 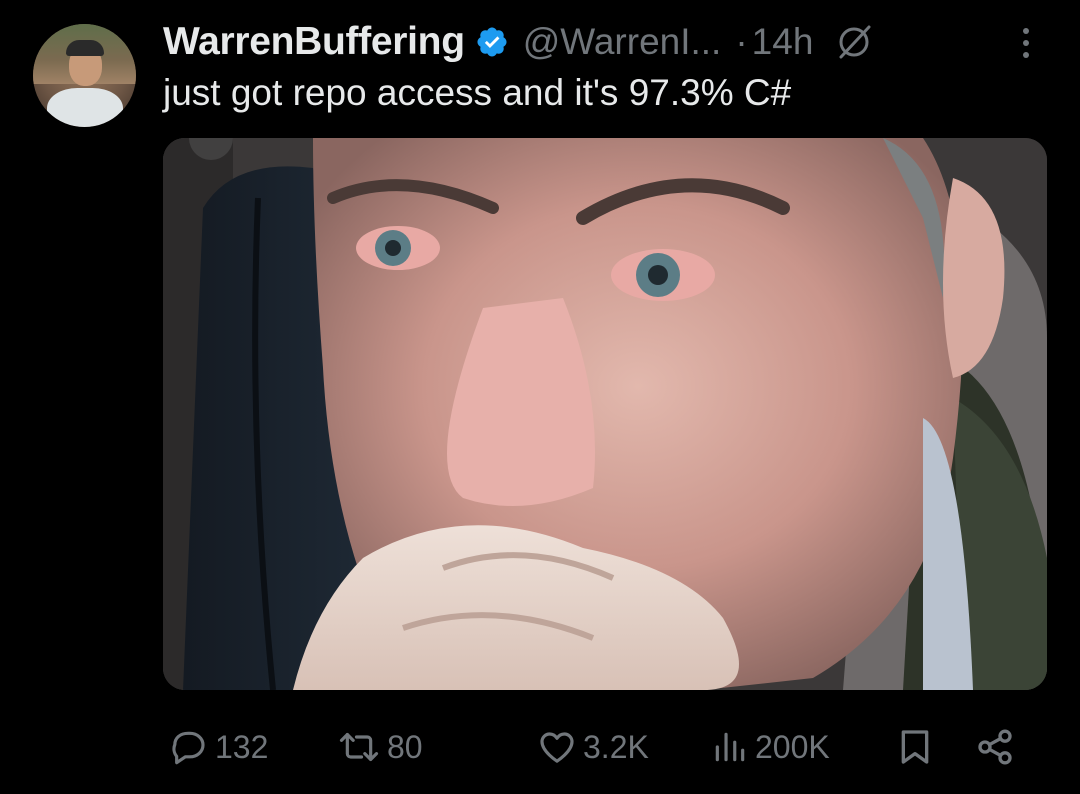 I want to click on reply-count: 132, so click(x=242, y=746).